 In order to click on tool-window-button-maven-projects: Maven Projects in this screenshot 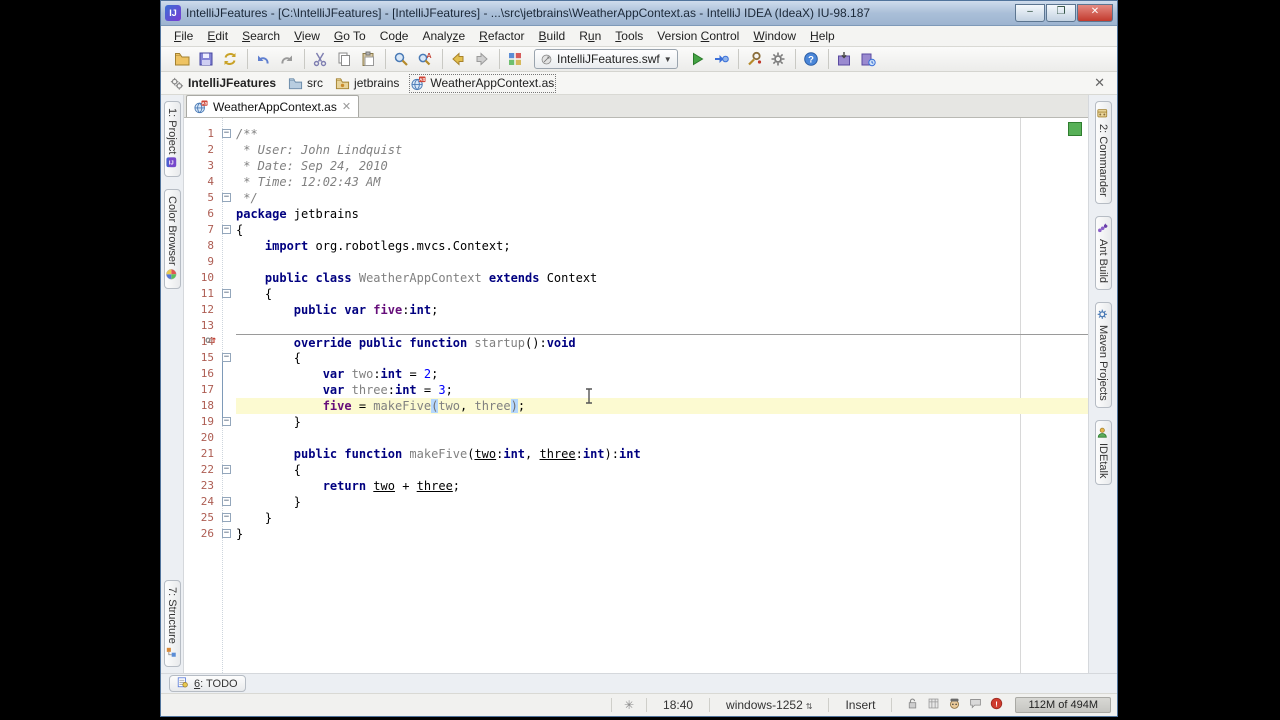, I will do `click(1103, 354)`.